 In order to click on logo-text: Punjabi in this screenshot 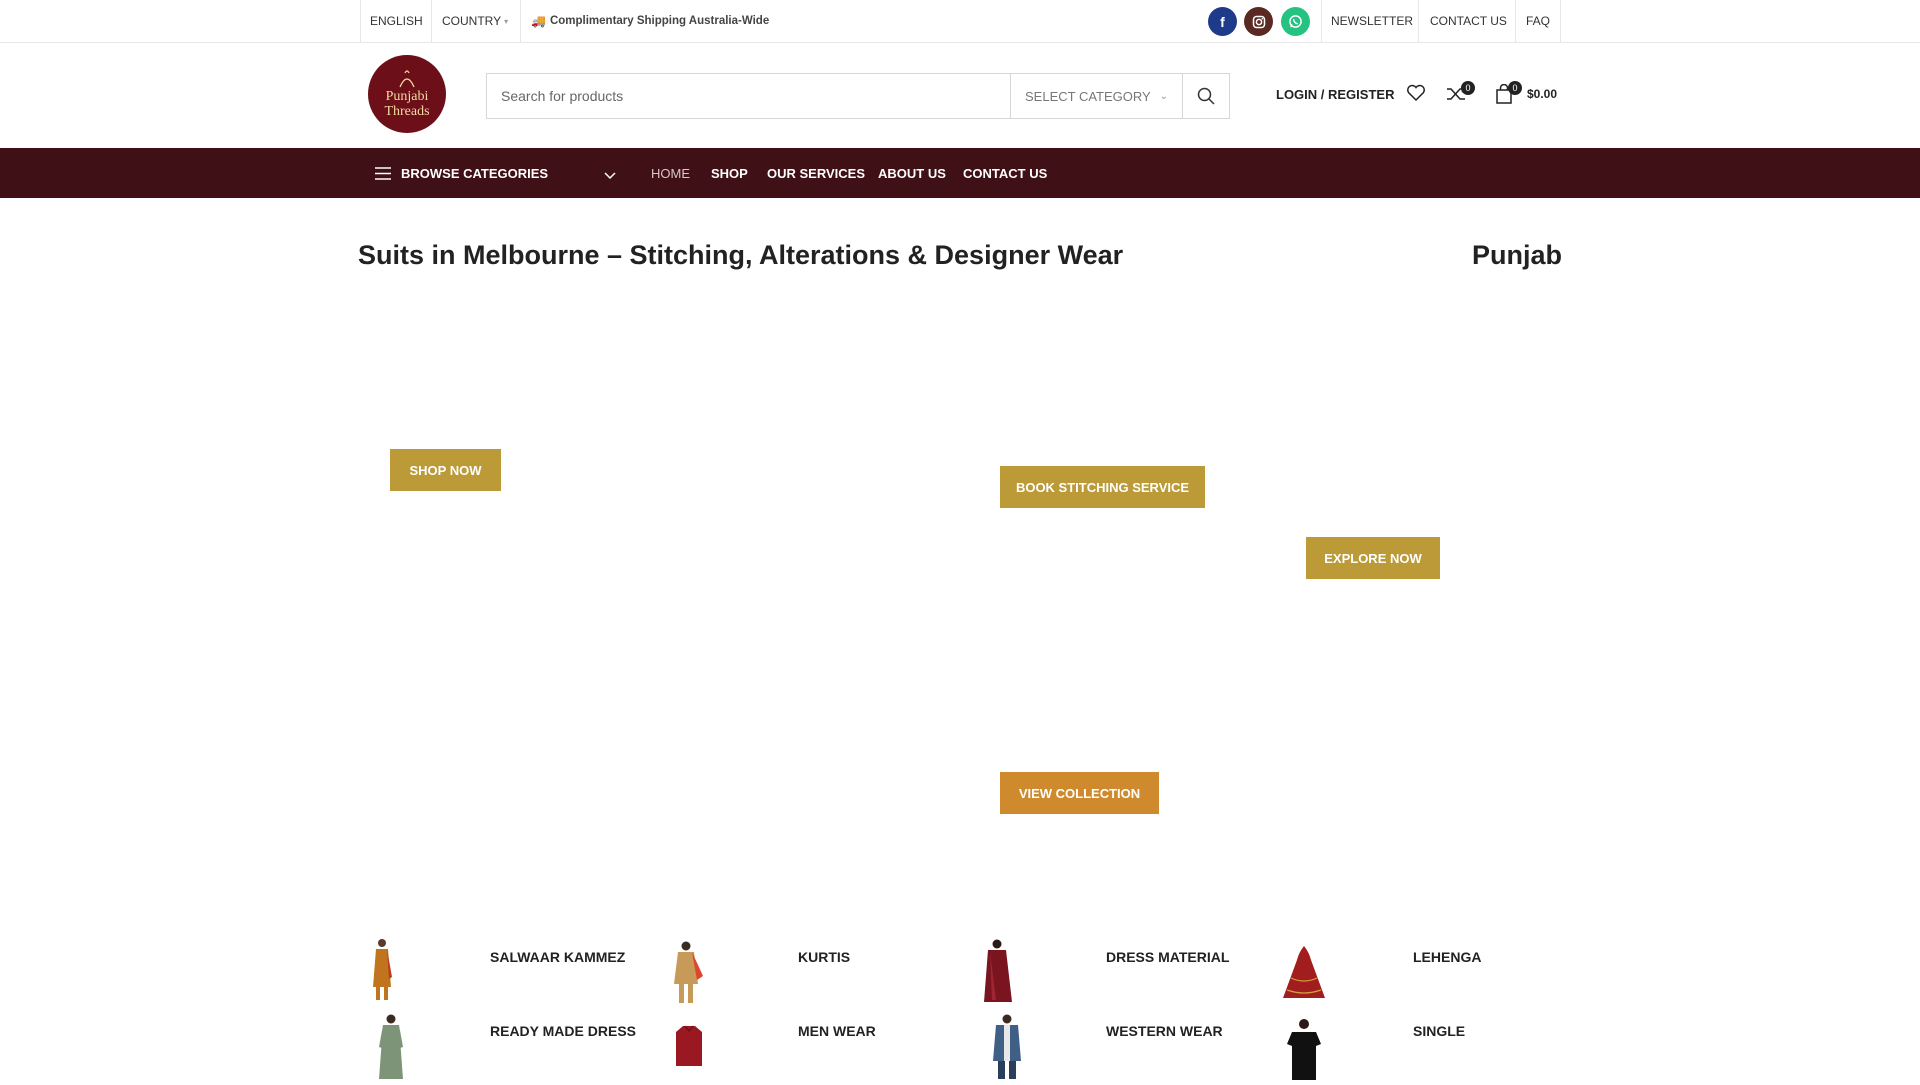, I will do `click(407, 96)`.